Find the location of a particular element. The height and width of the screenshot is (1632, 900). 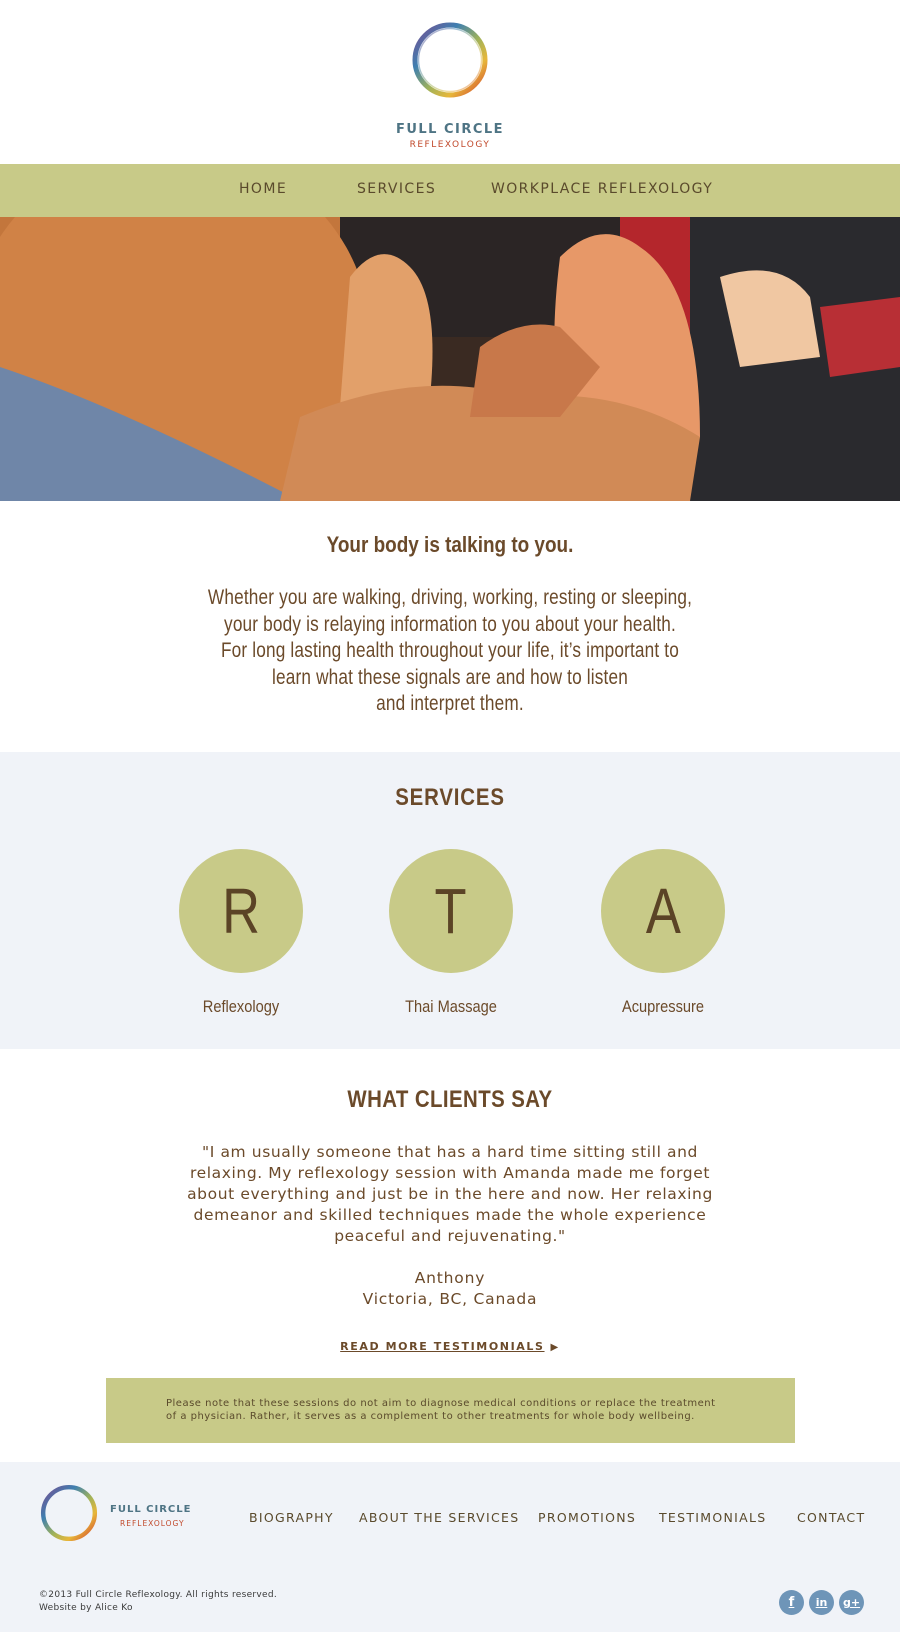

google-plus-icon: g+ is located at coordinates (851, 1602).